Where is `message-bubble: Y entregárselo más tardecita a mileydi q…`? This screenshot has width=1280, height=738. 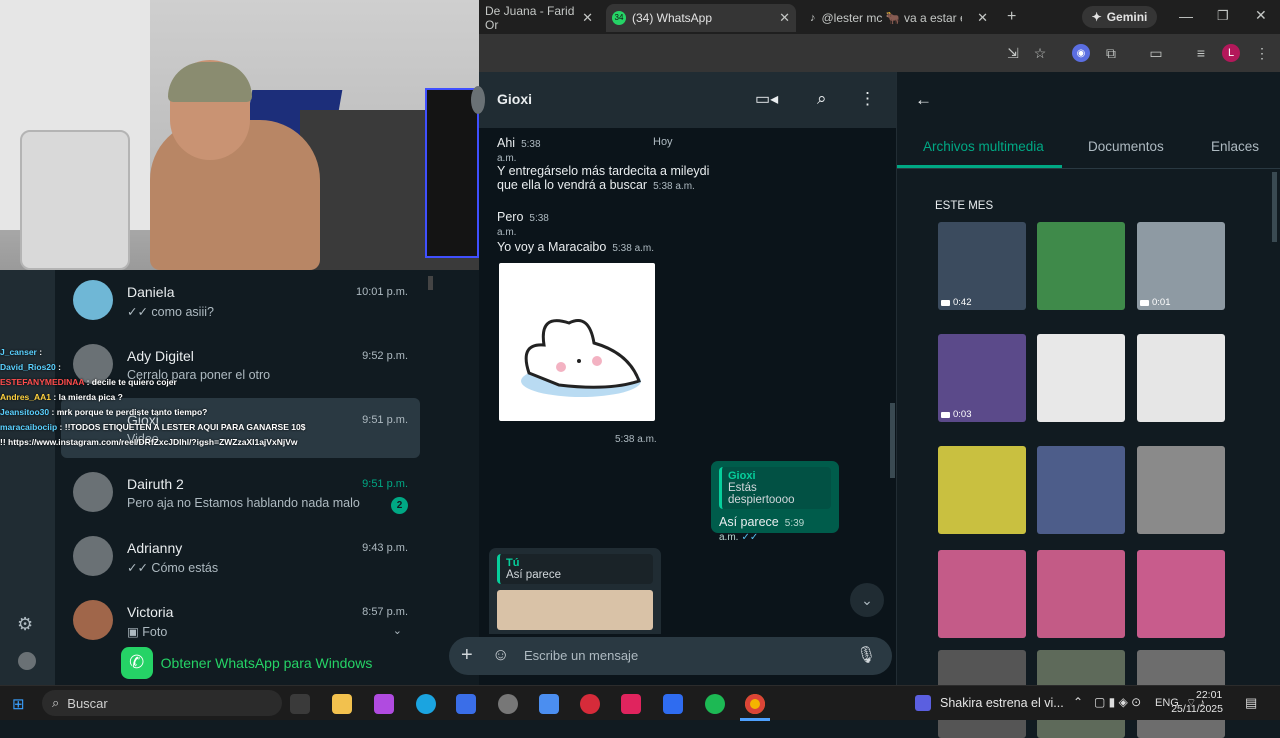
message-bubble: Y entregárselo más tardecita a mileydi q… is located at coordinates (604, 178).